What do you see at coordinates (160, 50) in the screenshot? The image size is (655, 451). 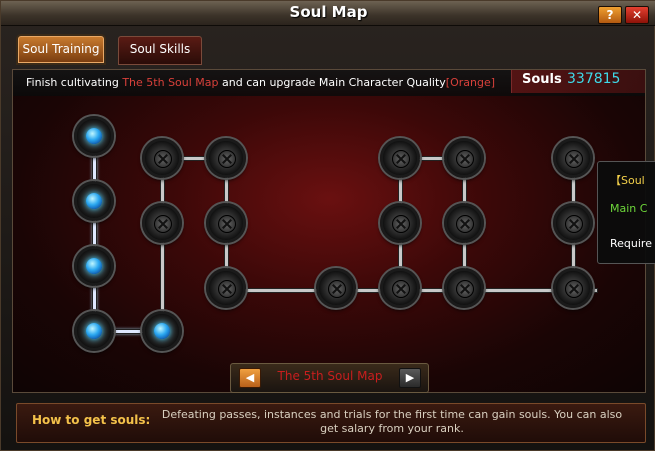 I see `tab-soul-skills: Soul Skills` at bounding box center [160, 50].